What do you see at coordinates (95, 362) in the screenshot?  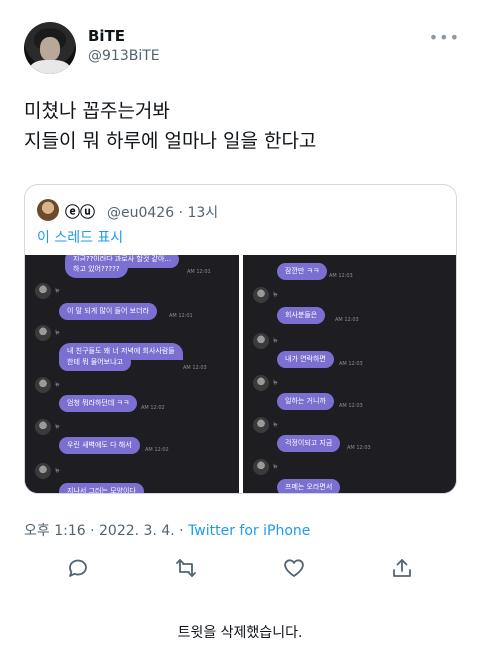 I see `chat-bubble: 한테 뭐 물어보냐고` at bounding box center [95, 362].